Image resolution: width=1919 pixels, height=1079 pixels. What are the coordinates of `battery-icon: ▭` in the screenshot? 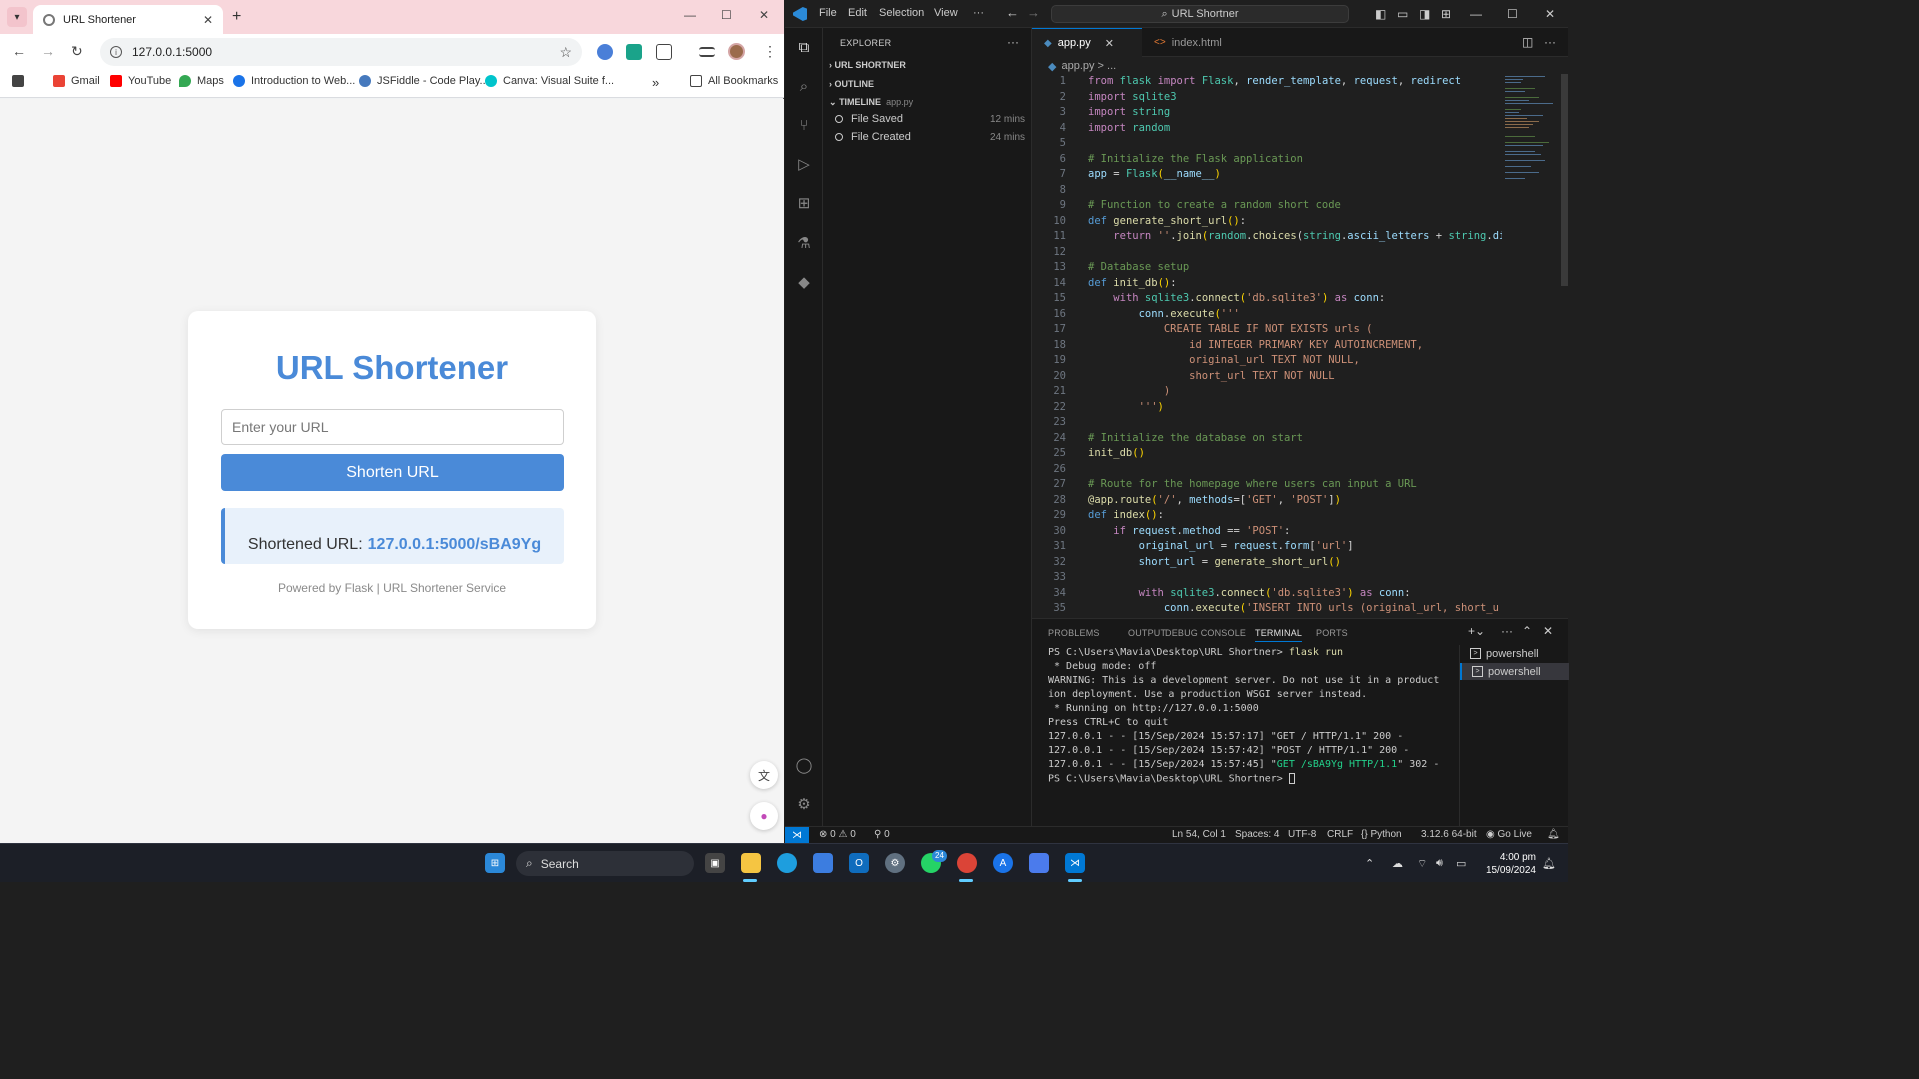 It's located at (1461, 863).